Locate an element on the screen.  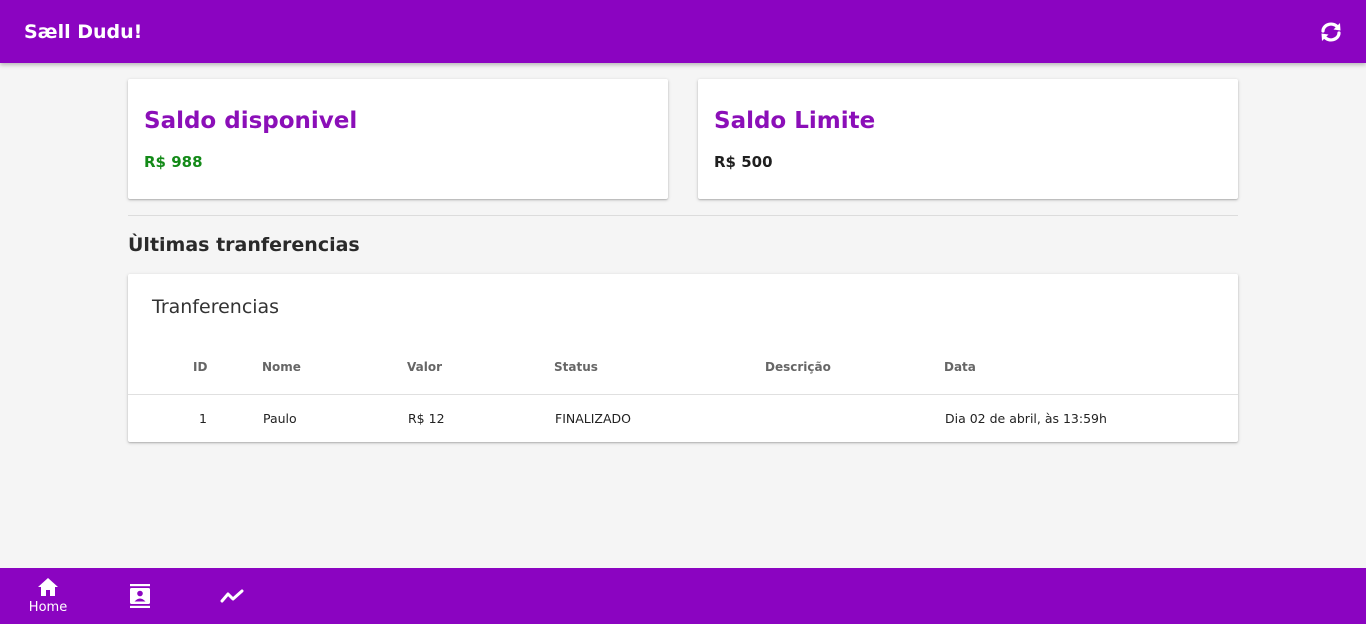
nav-home-label: Home is located at coordinates (48, 607).